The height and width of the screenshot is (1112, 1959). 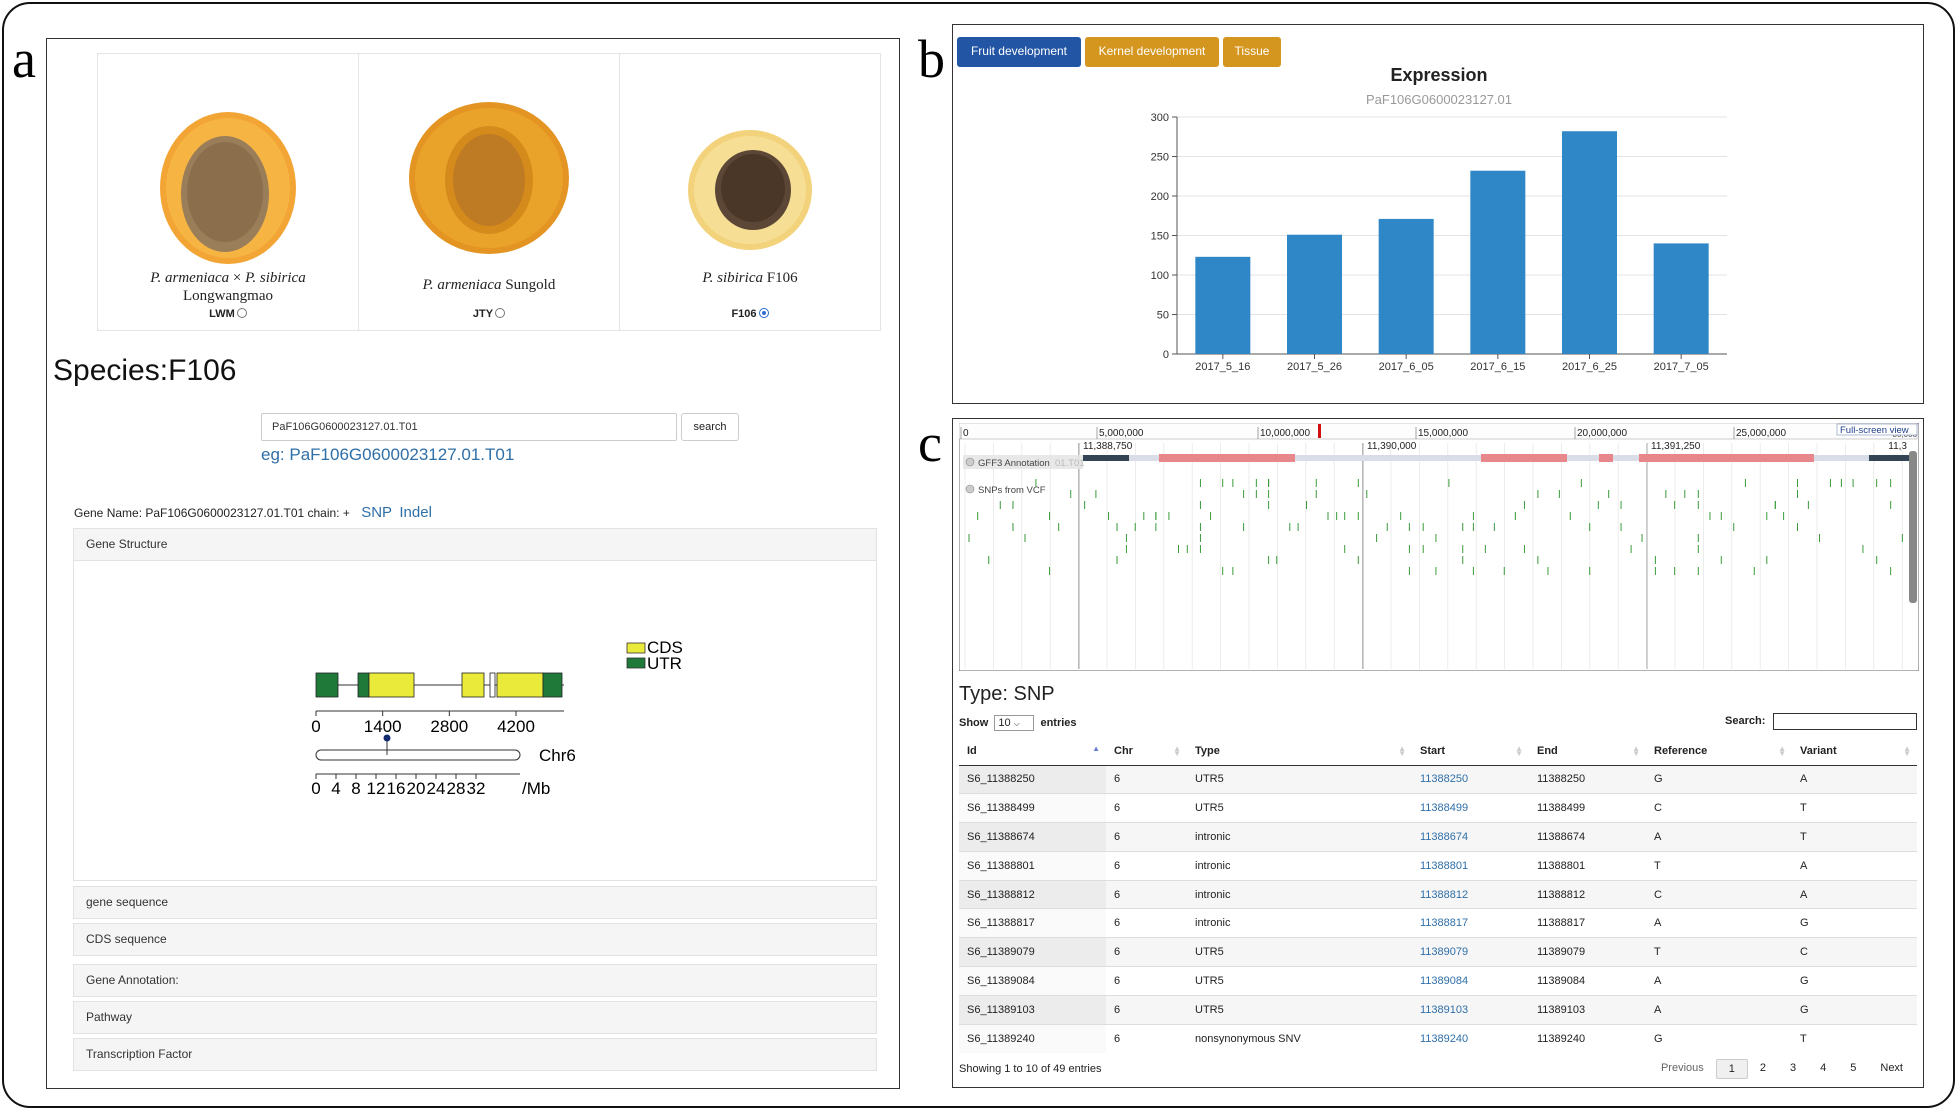 I want to click on gff-track-label: GFF3 Annotation, so click(x=1014, y=463).